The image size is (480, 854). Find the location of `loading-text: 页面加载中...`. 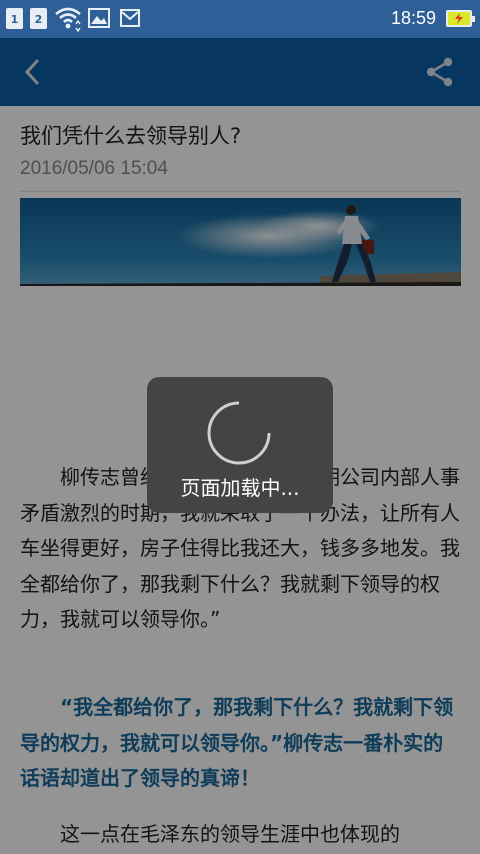

loading-text: 页面加载中... is located at coordinates (240, 488).